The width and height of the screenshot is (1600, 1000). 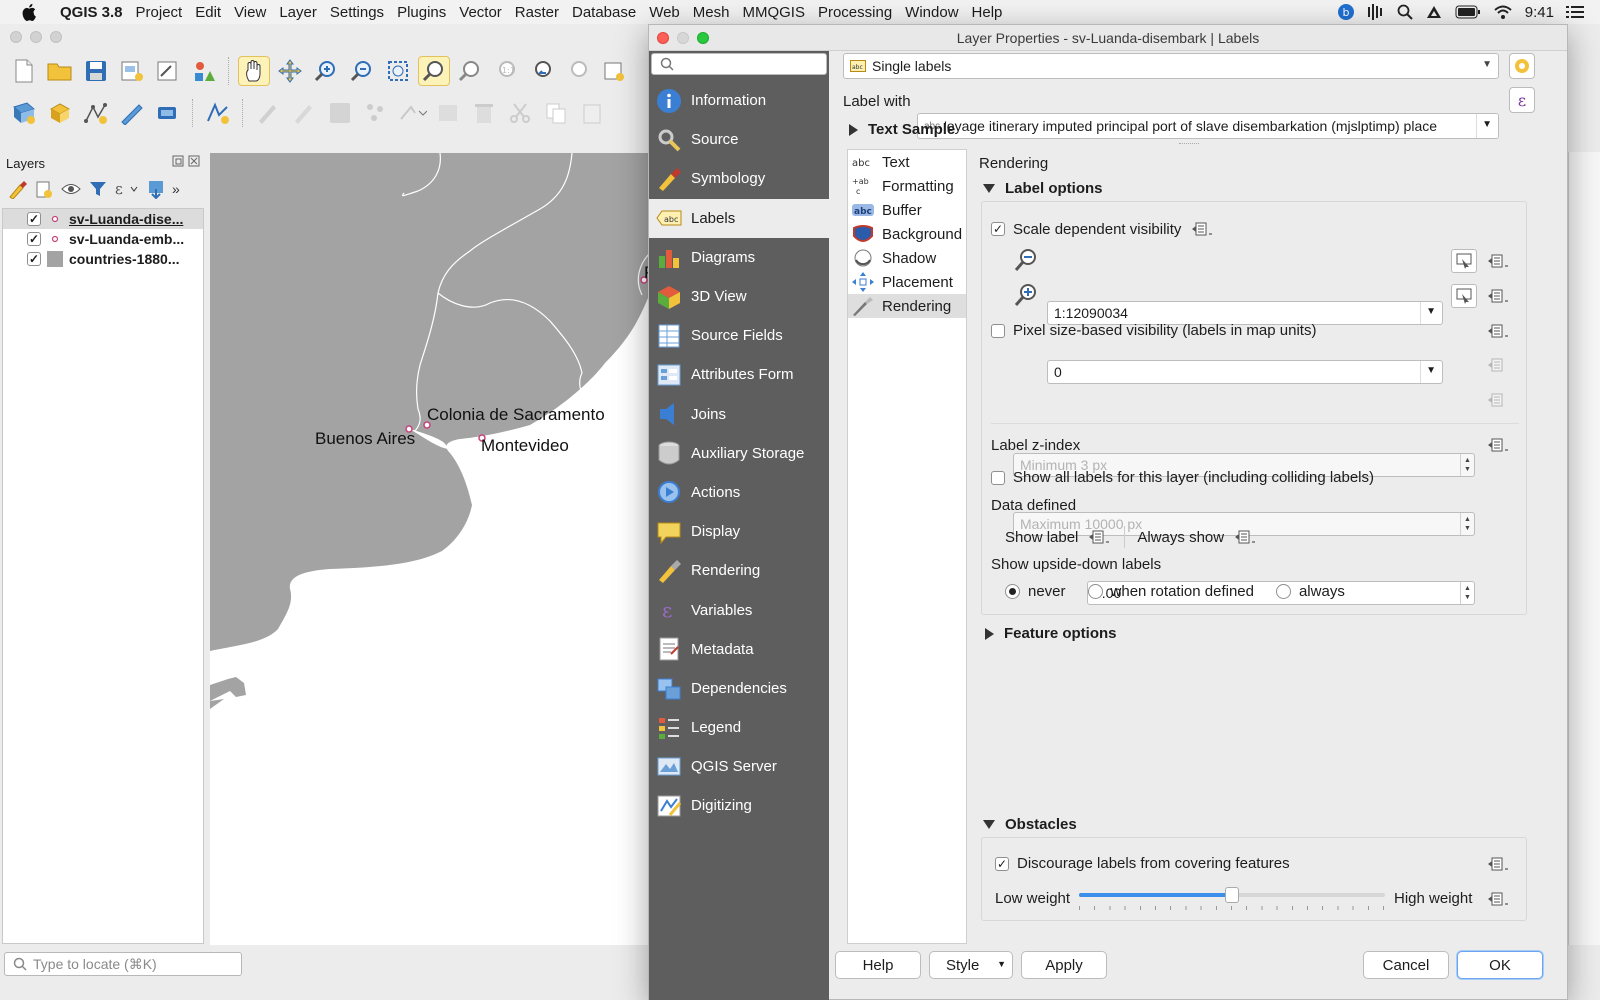 I want to click on help-button: Help, so click(x=878, y=965).